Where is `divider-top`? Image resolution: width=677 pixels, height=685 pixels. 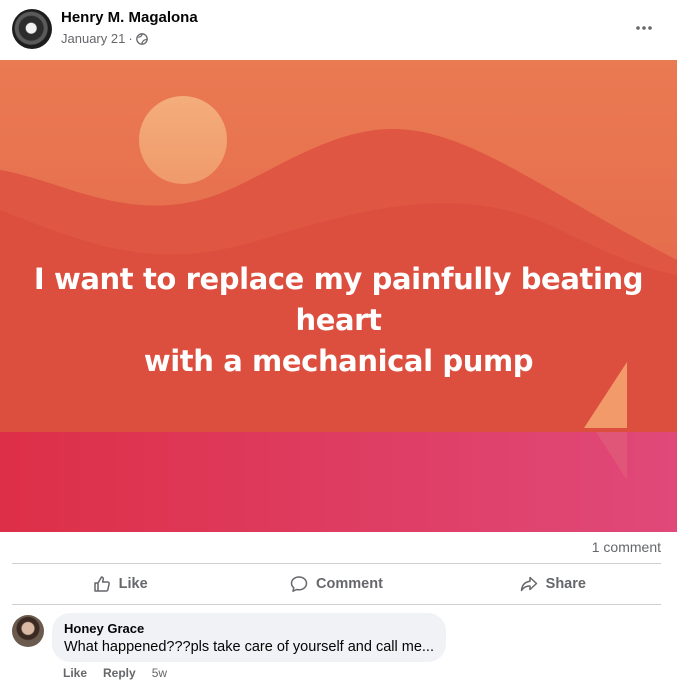
divider-top is located at coordinates (336, 563).